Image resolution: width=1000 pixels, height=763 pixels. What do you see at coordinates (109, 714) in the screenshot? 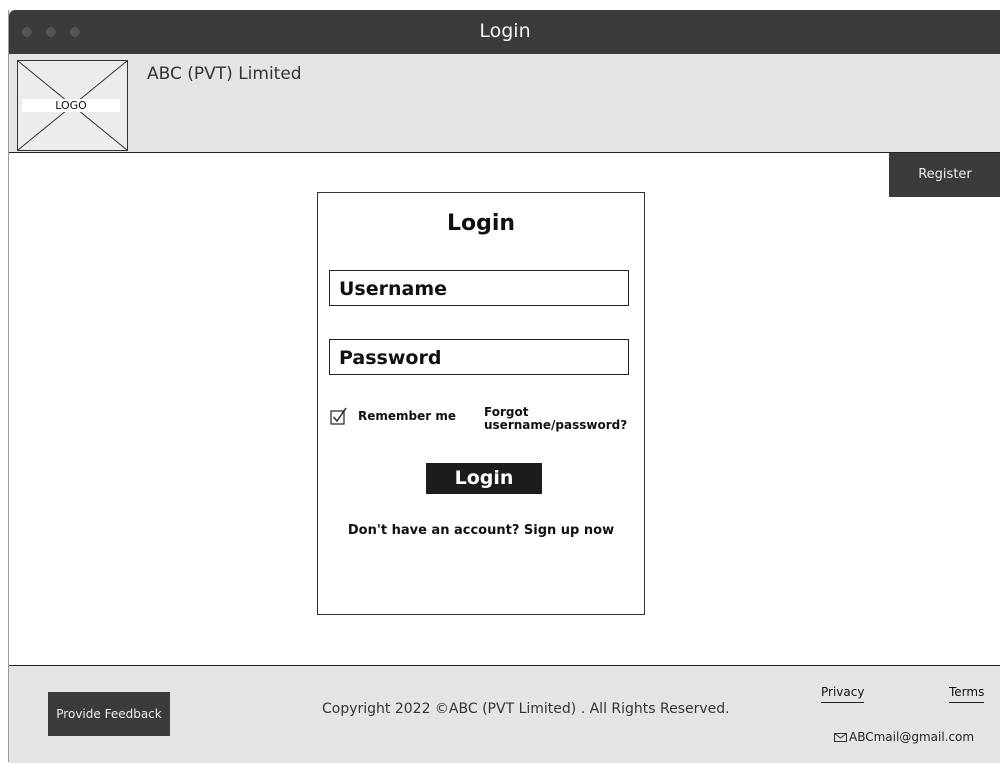
I see `provide-feedback-button: Provide Feedback` at bounding box center [109, 714].